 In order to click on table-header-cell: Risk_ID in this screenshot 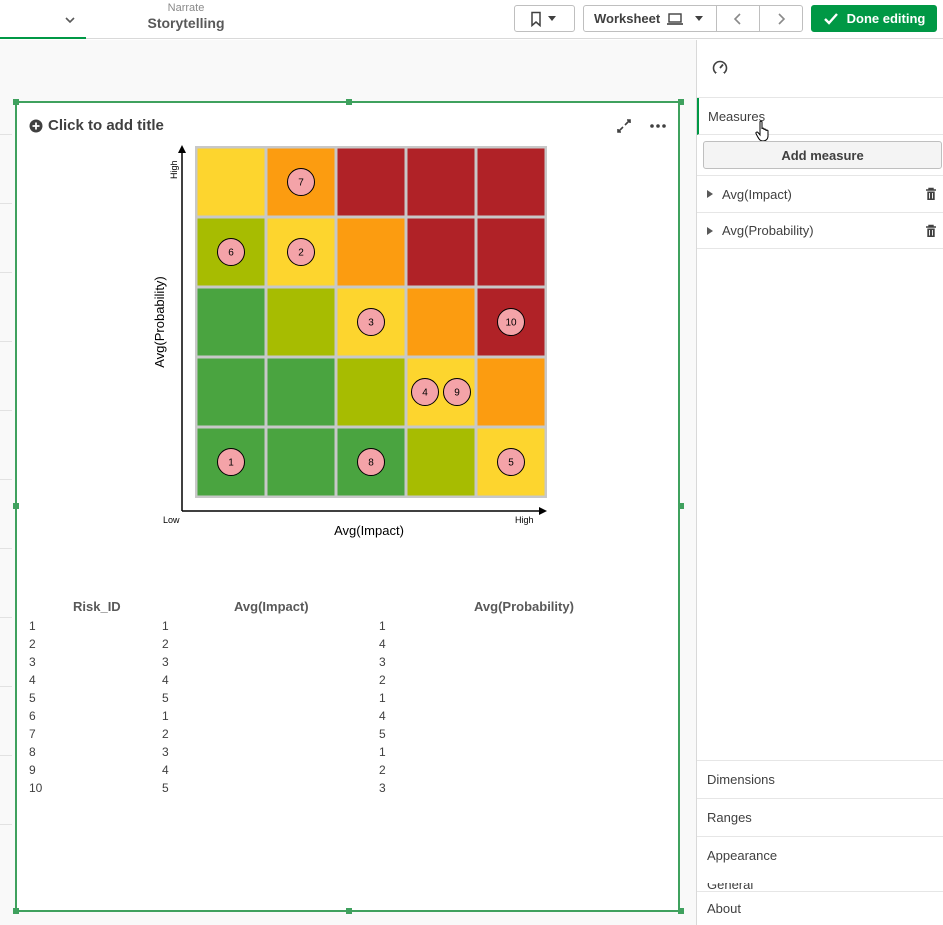, I will do `click(97, 606)`.